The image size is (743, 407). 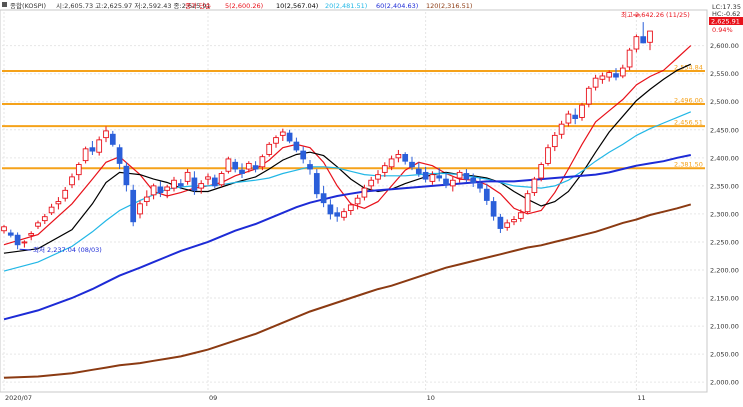 I want to click on last-price: 2,625.91, so click(x=725, y=22).